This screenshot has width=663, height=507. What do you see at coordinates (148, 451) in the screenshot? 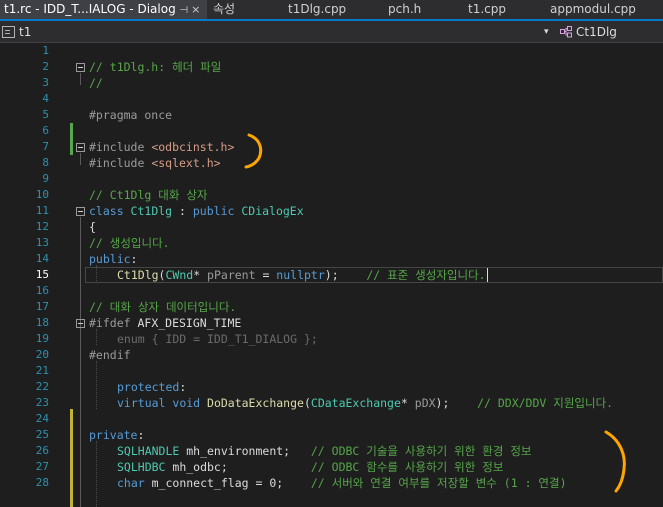
I see `code-token: SQLHANDLE` at bounding box center [148, 451].